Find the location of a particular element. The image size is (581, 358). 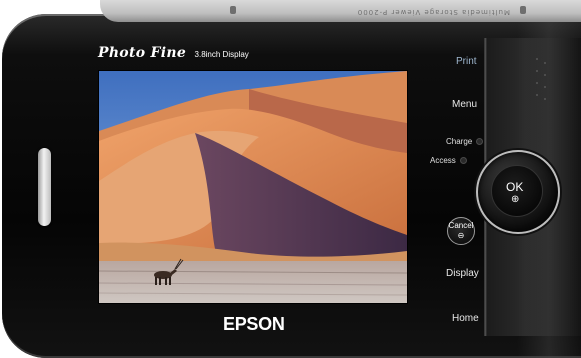

maker-logo: EPSON is located at coordinates (254, 324).